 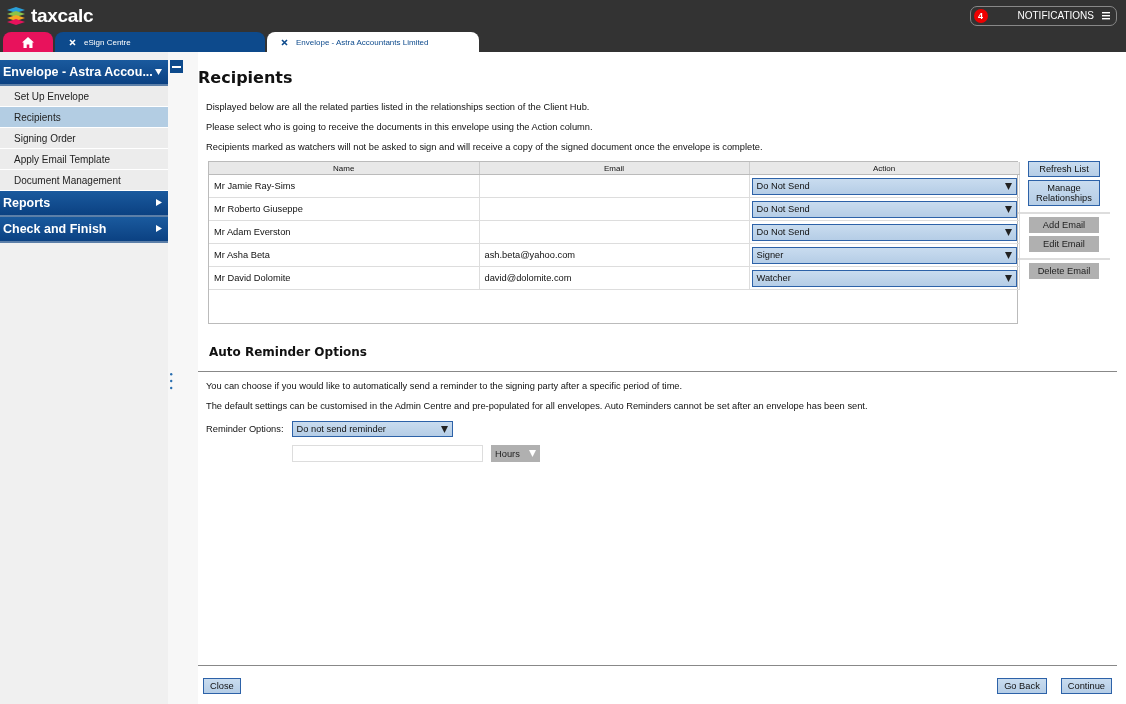 What do you see at coordinates (614, 255) in the screenshot?
I see `email-cell: ash.beta@yahoo.com` at bounding box center [614, 255].